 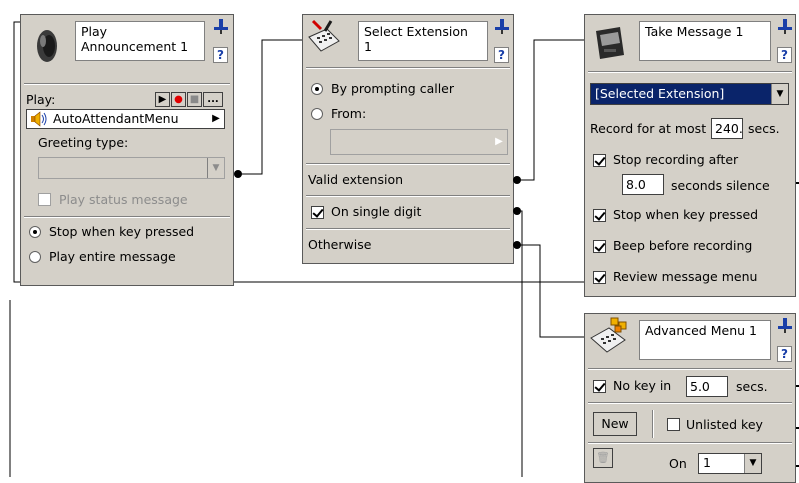 I want to click on single-digit-checkbox, so click(x=317, y=212).